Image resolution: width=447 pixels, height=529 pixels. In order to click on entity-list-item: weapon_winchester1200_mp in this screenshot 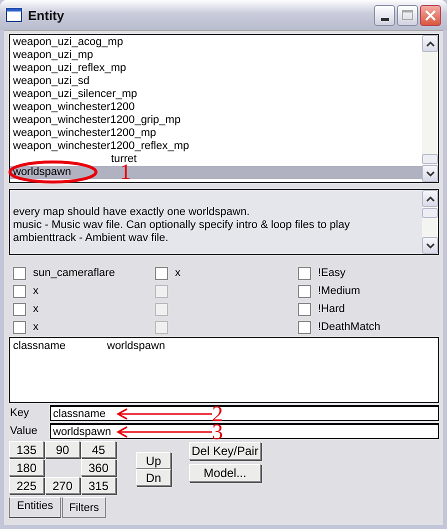, I will do `click(216, 133)`.